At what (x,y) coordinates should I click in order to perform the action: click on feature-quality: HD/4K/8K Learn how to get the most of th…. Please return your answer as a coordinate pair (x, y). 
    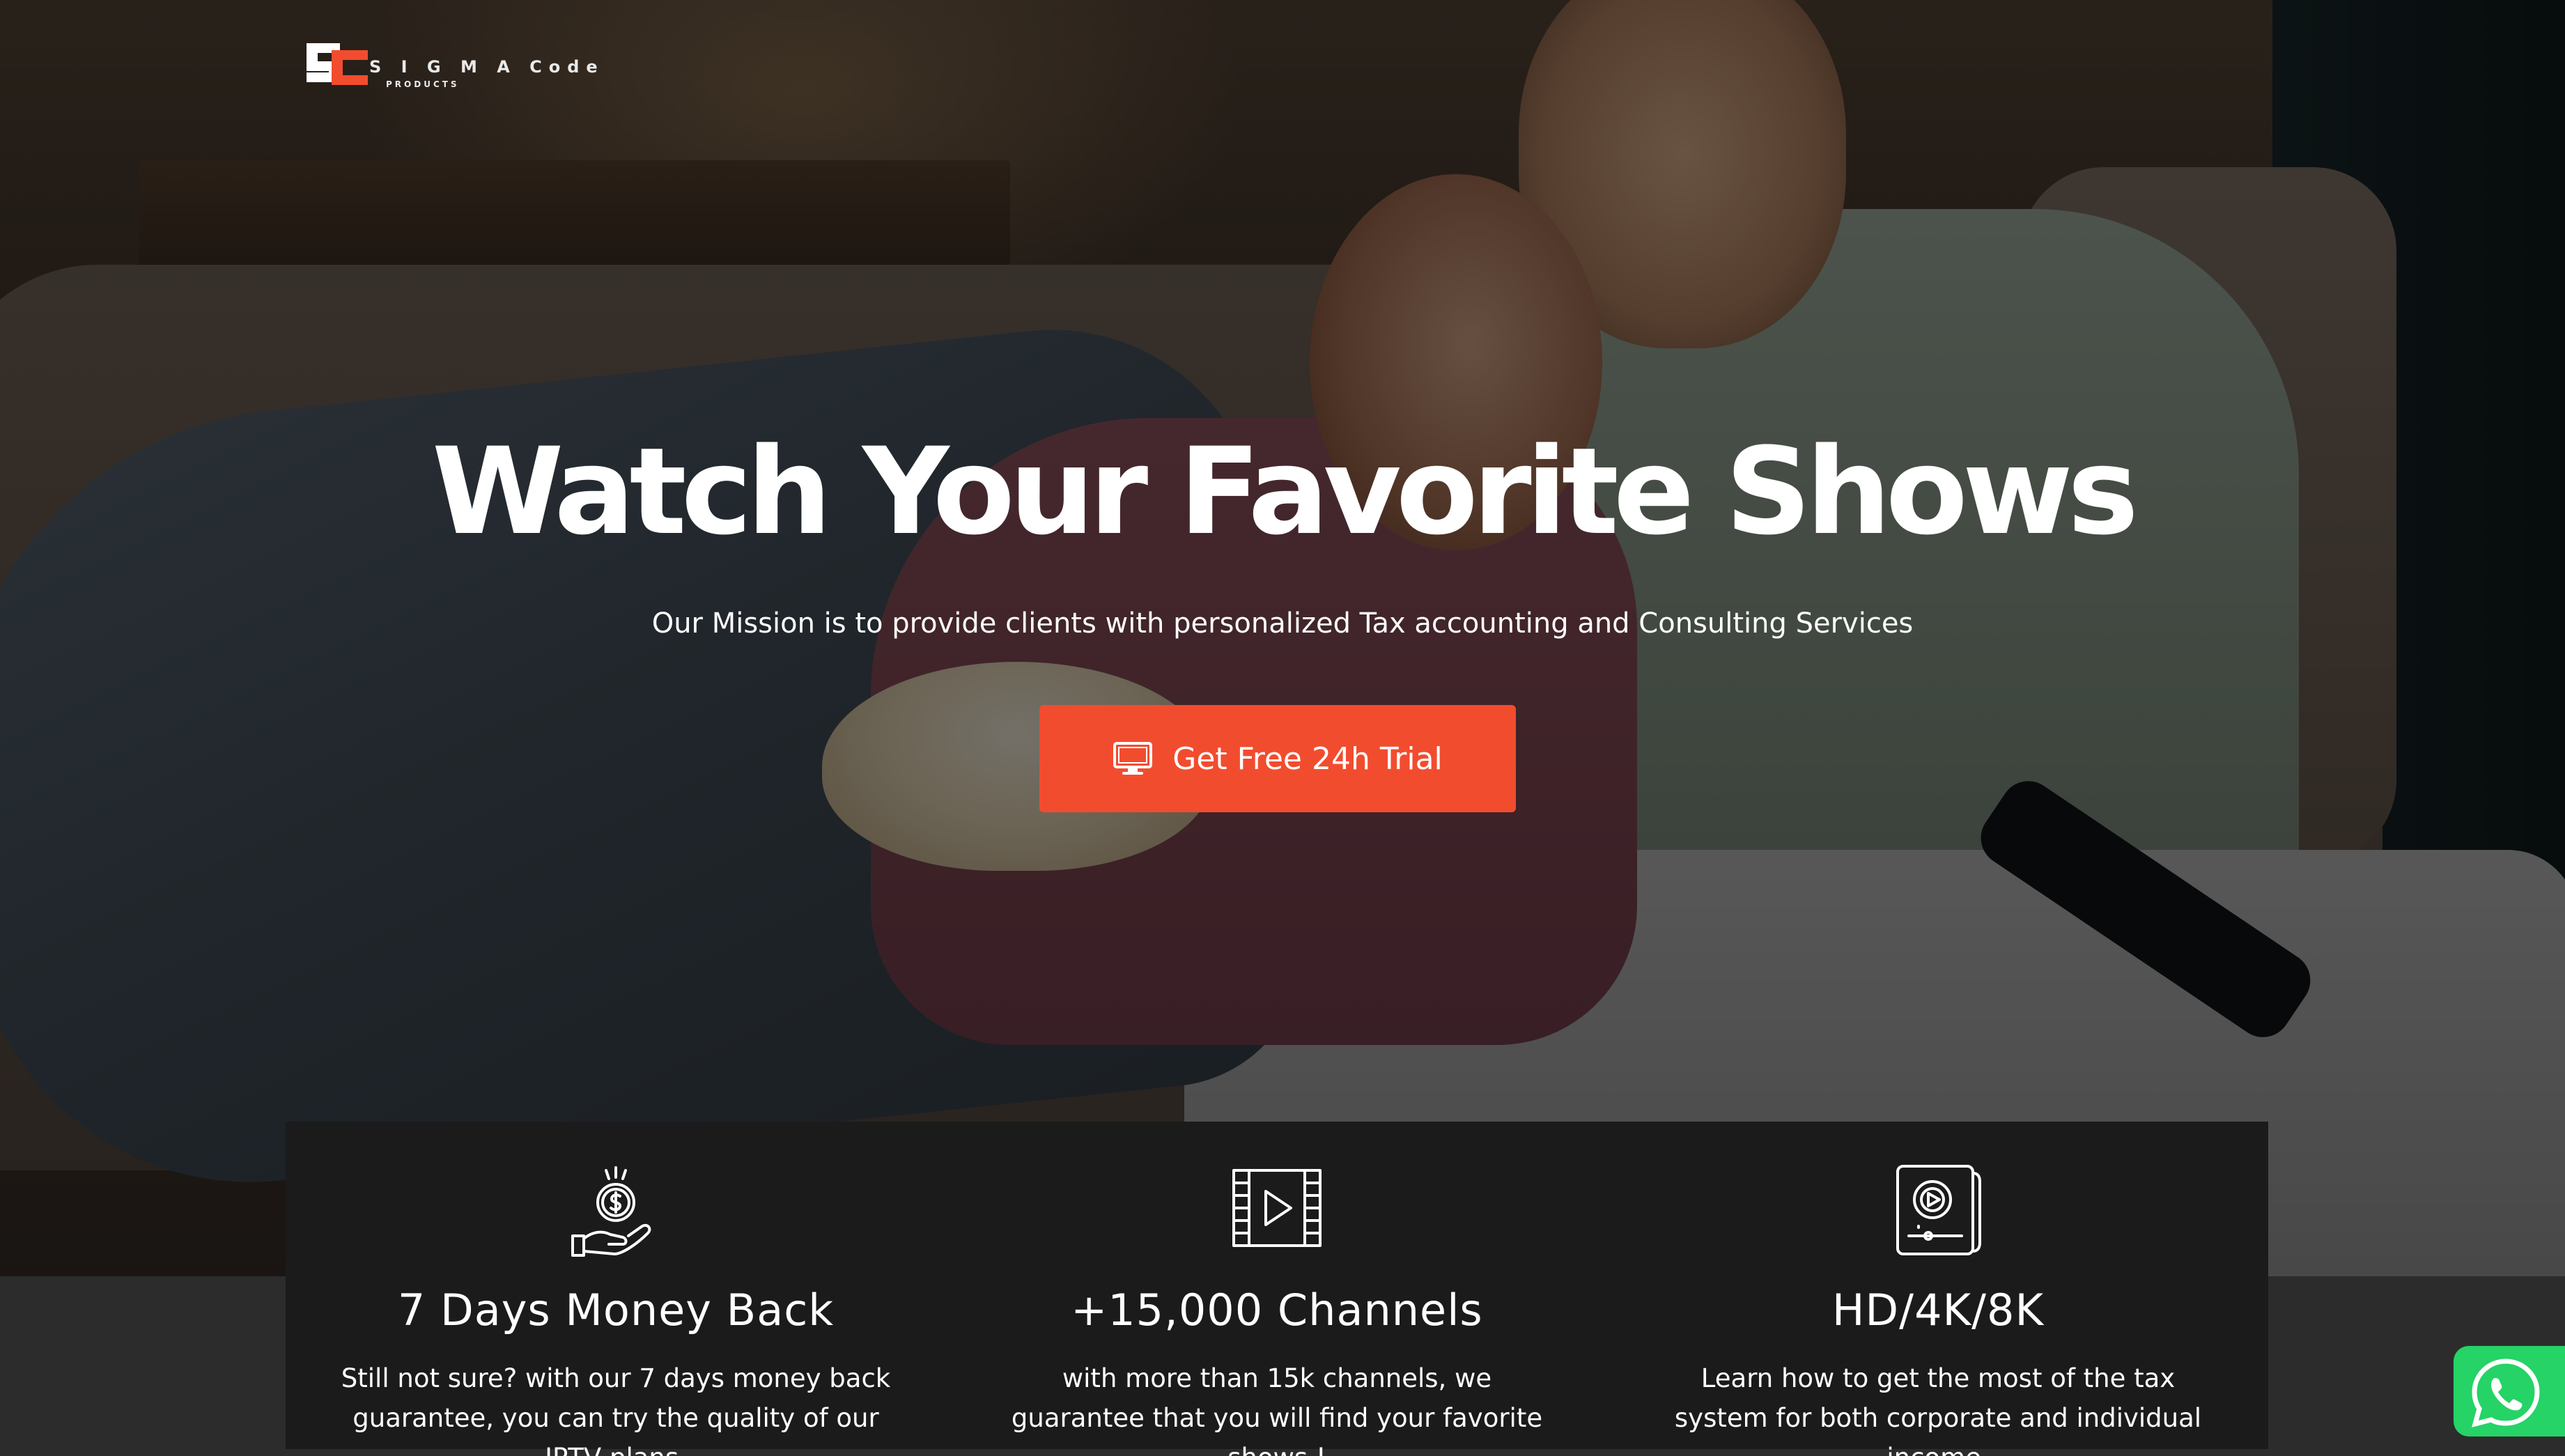
    Looking at the image, I should click on (1938, 1289).